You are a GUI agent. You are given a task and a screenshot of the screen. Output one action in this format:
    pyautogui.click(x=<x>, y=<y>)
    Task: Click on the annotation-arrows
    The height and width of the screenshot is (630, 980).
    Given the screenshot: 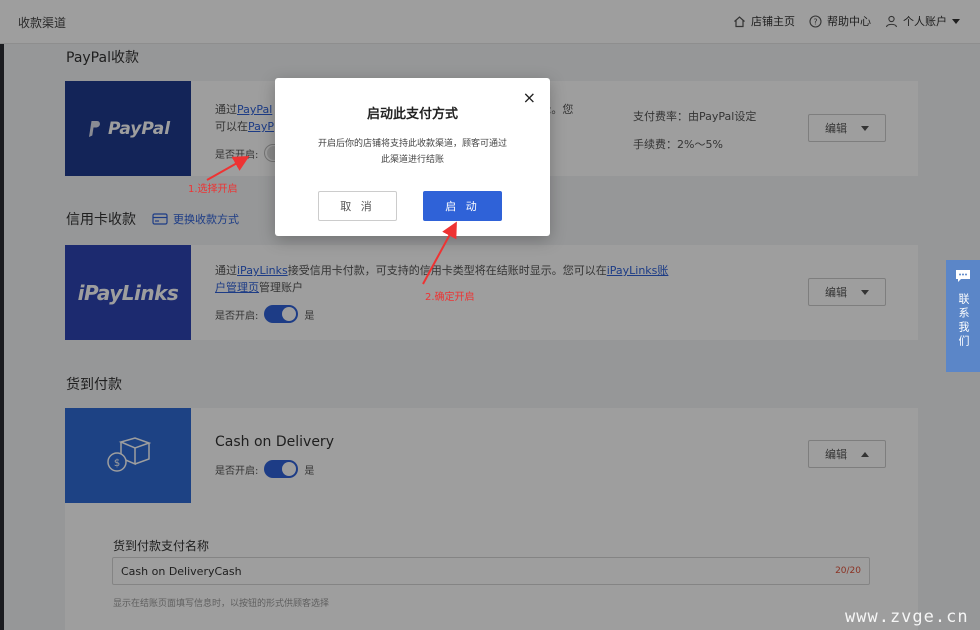 What is the action you would take?
    pyautogui.click(x=331, y=220)
    